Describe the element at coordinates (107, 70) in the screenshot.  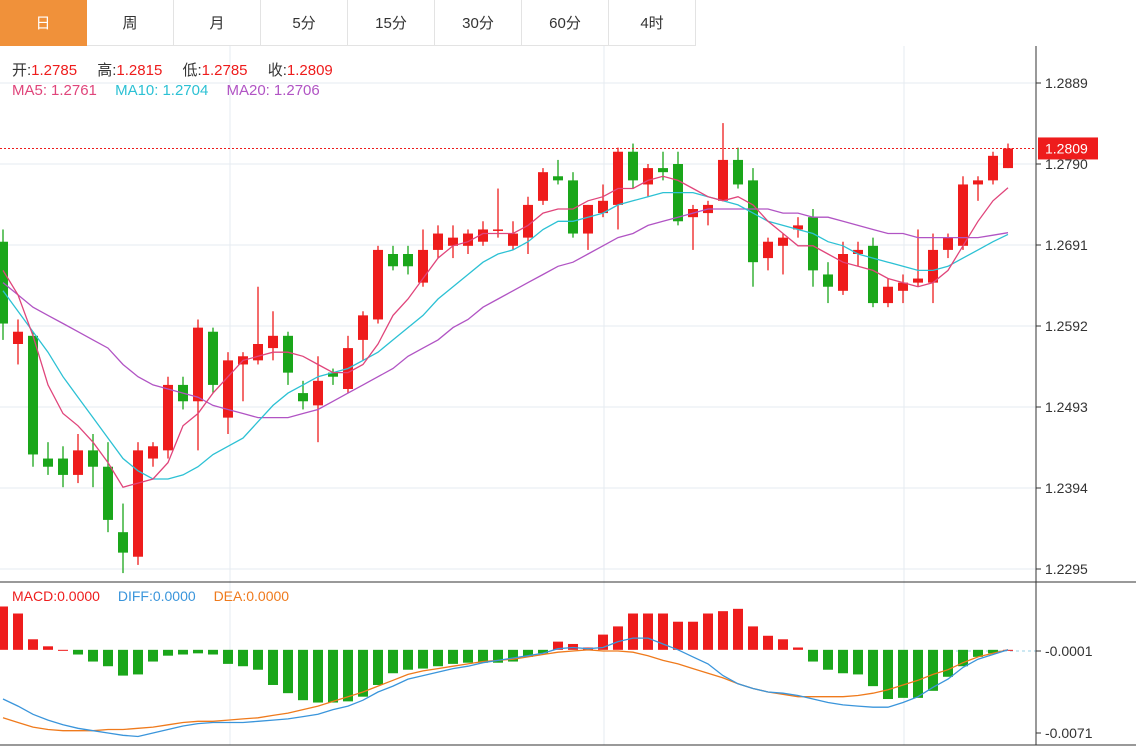
I see `high-label: 高:` at that location.